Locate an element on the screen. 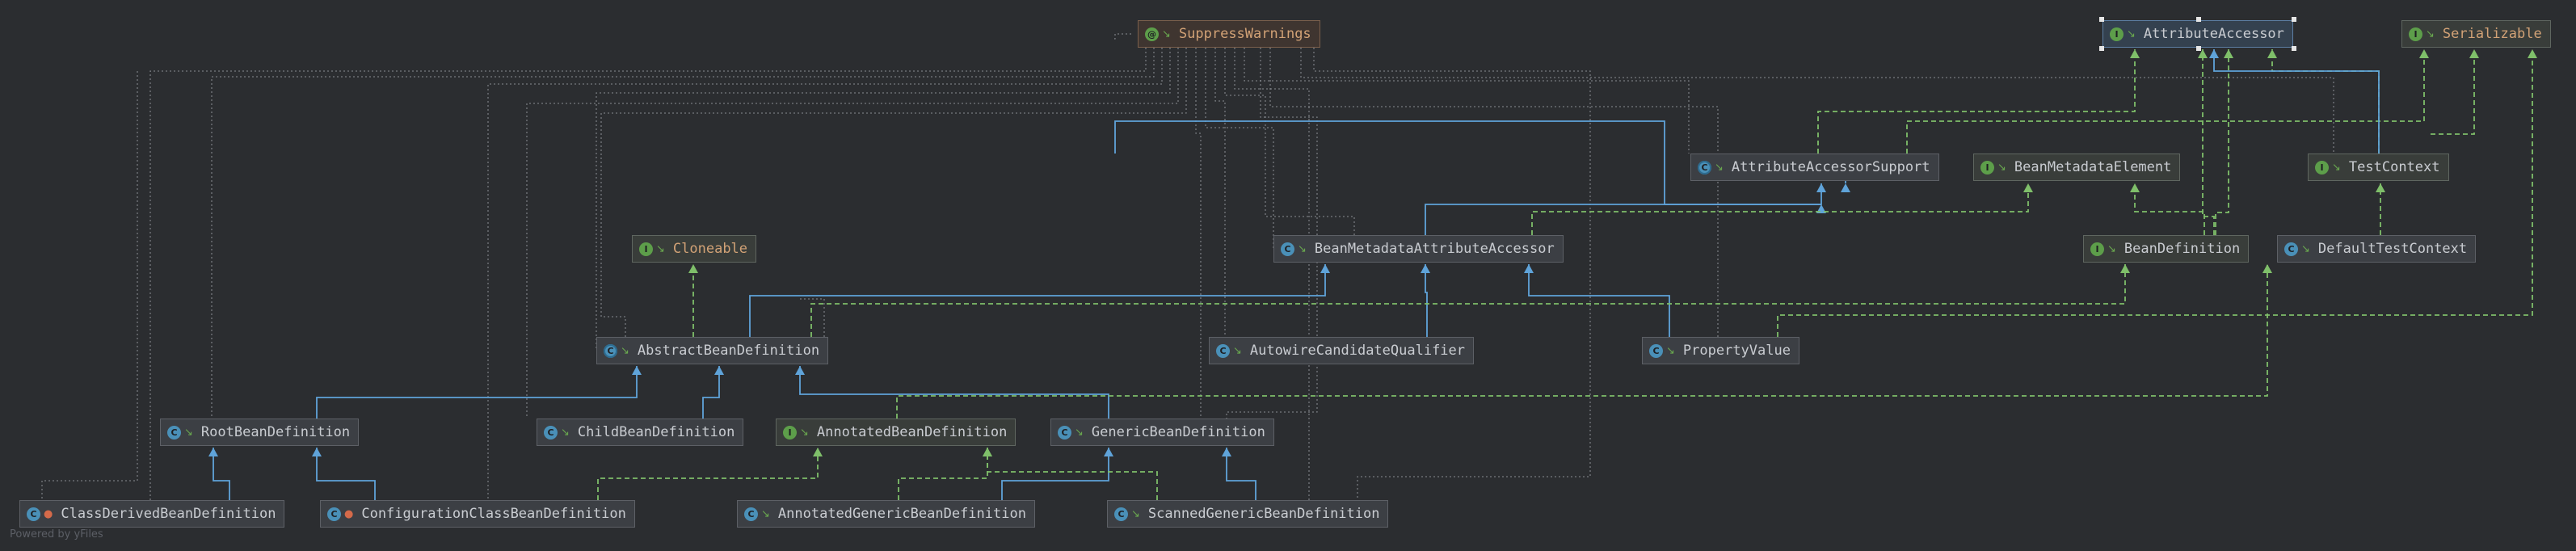 Image resolution: width=2576 pixels, height=551 pixels. node-bean-definition: I ↘ BeanDefinition is located at coordinates (2166, 249).